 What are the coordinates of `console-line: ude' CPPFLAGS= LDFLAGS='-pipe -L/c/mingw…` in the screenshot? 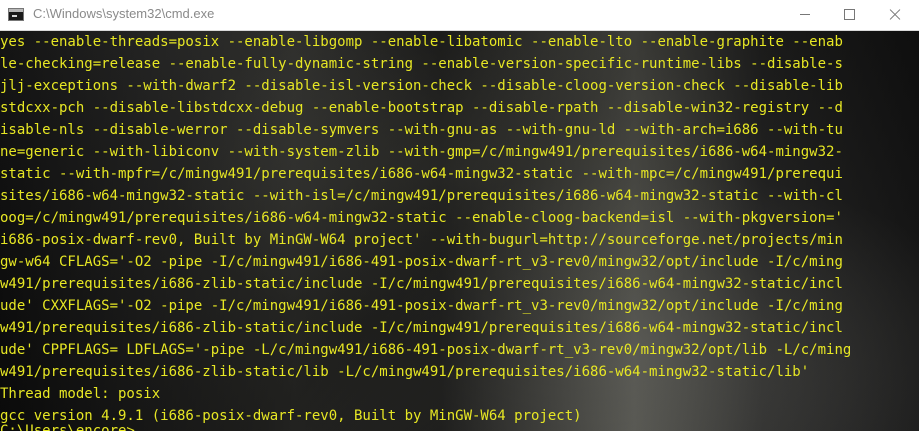 It's located at (426, 350).